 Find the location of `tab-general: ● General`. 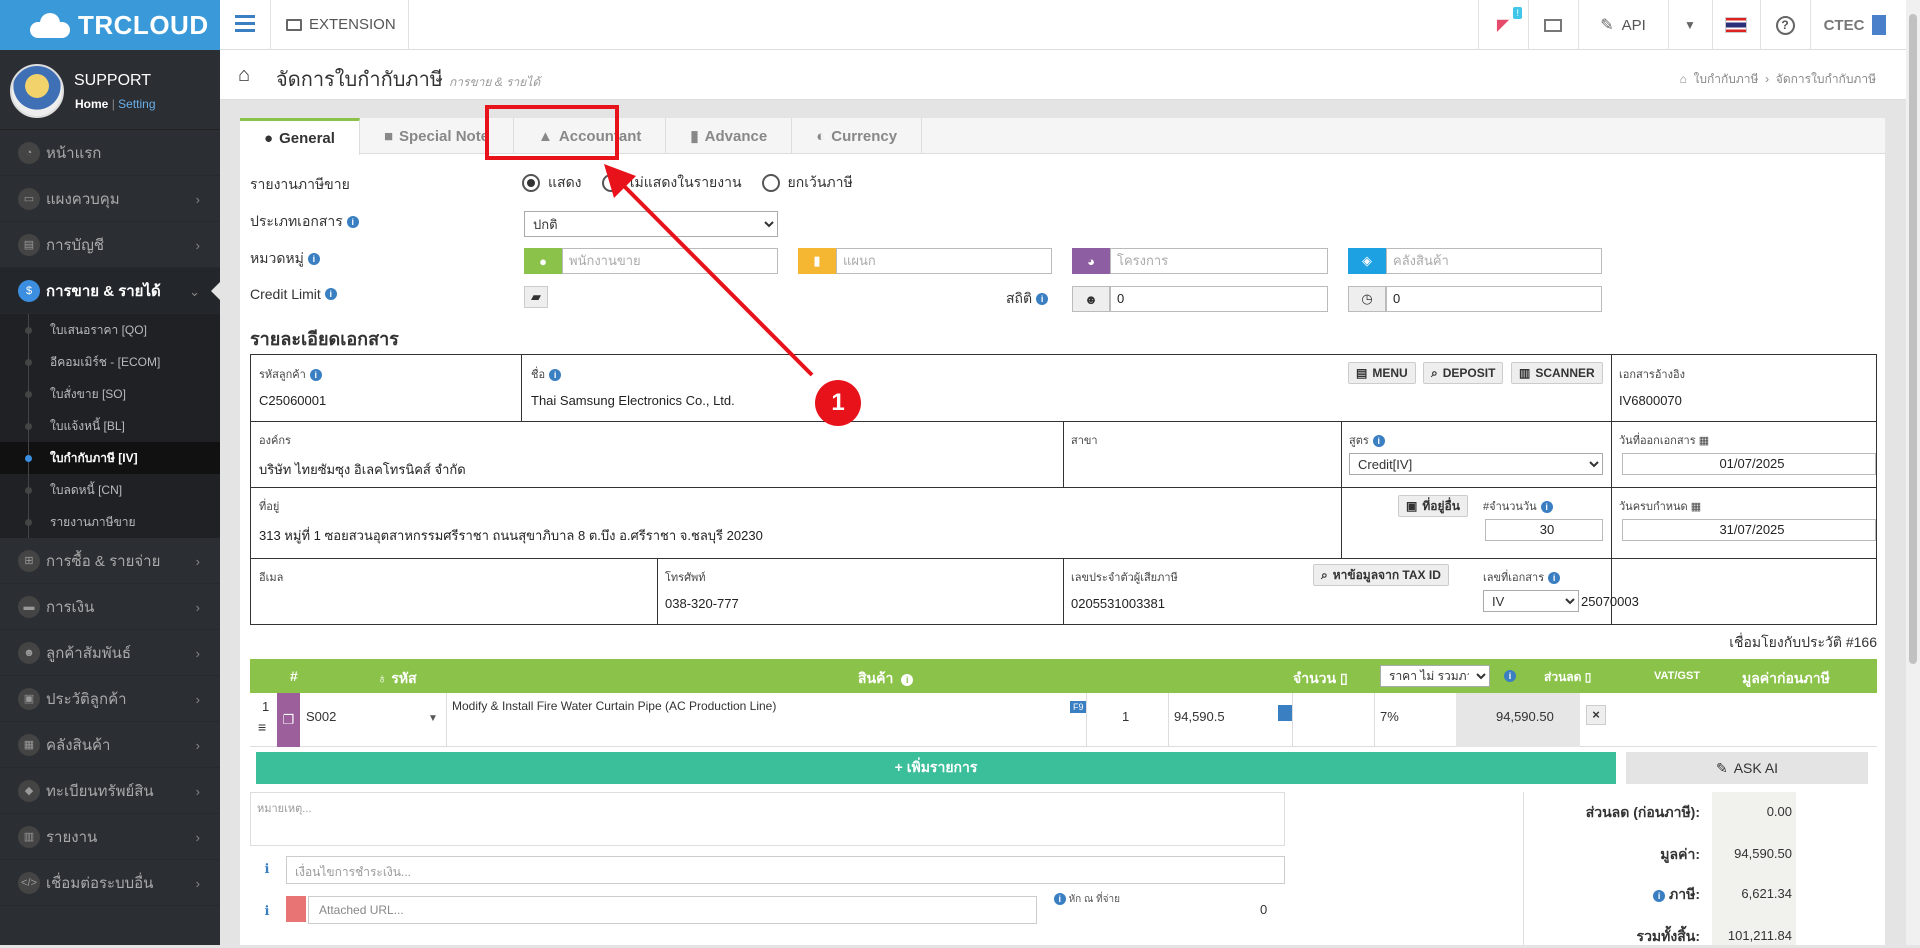

tab-general: ● General is located at coordinates (300, 136).